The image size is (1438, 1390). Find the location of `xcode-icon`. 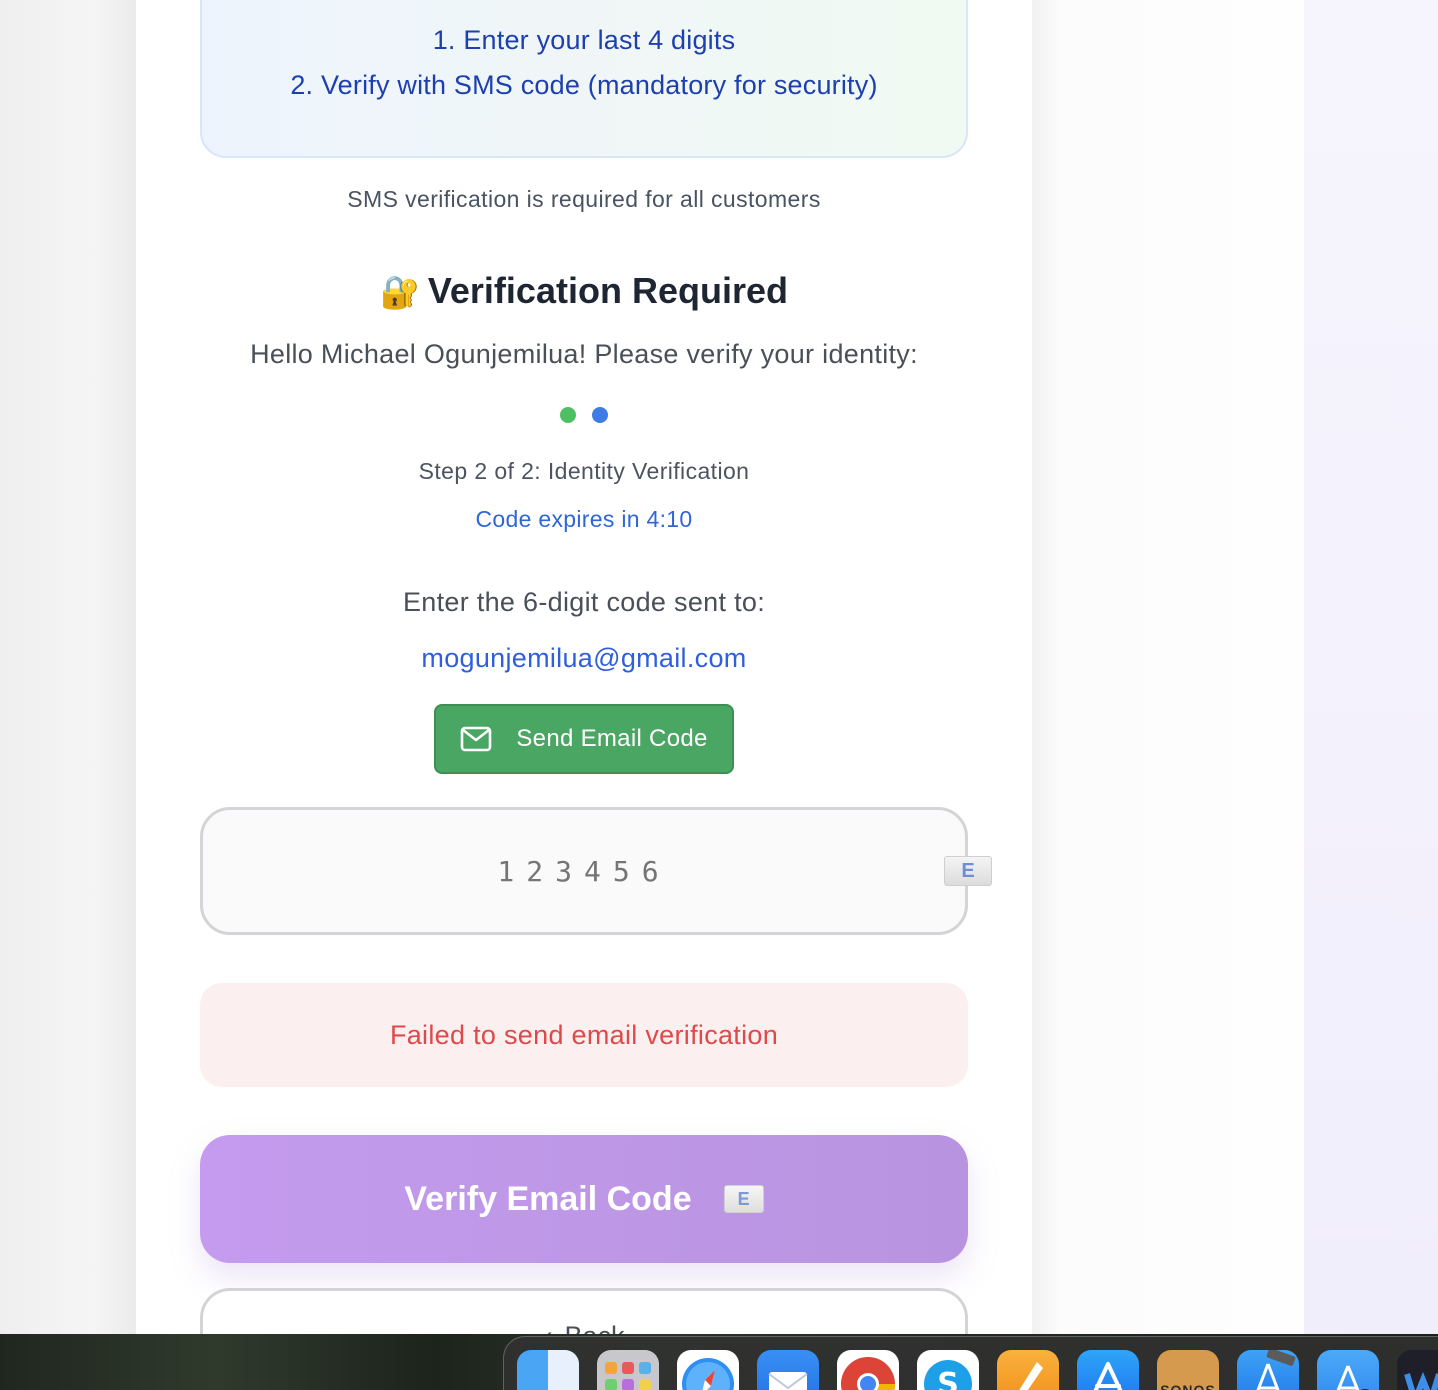

xcode-icon is located at coordinates (1268, 1370).